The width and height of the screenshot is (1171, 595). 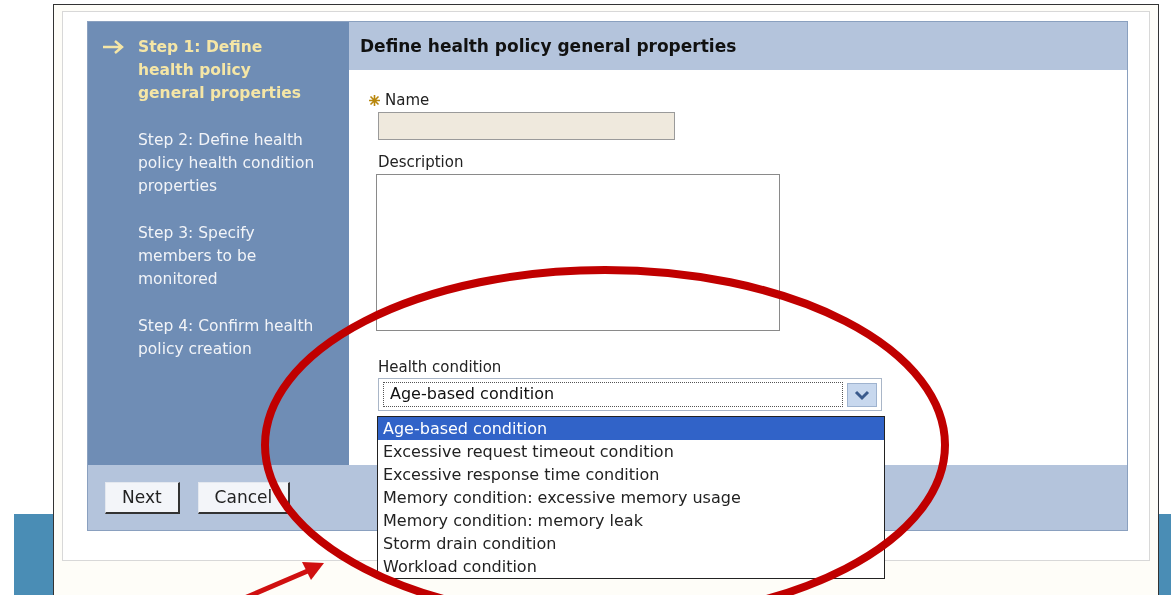 What do you see at coordinates (613, 394) in the screenshot?
I see `selected-value: Age-based condition` at bounding box center [613, 394].